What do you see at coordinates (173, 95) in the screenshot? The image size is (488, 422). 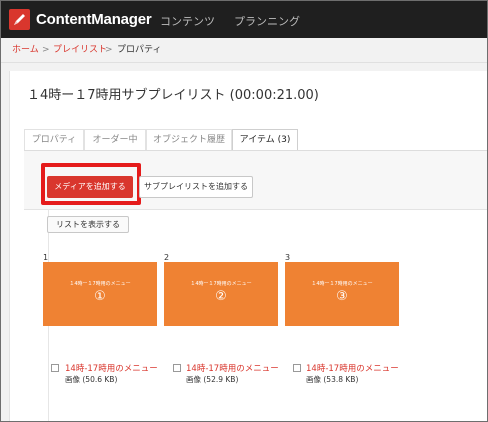 I see `page-title: １4時ー１7時用サブプレイリスト (00:00:21.00)` at bounding box center [173, 95].